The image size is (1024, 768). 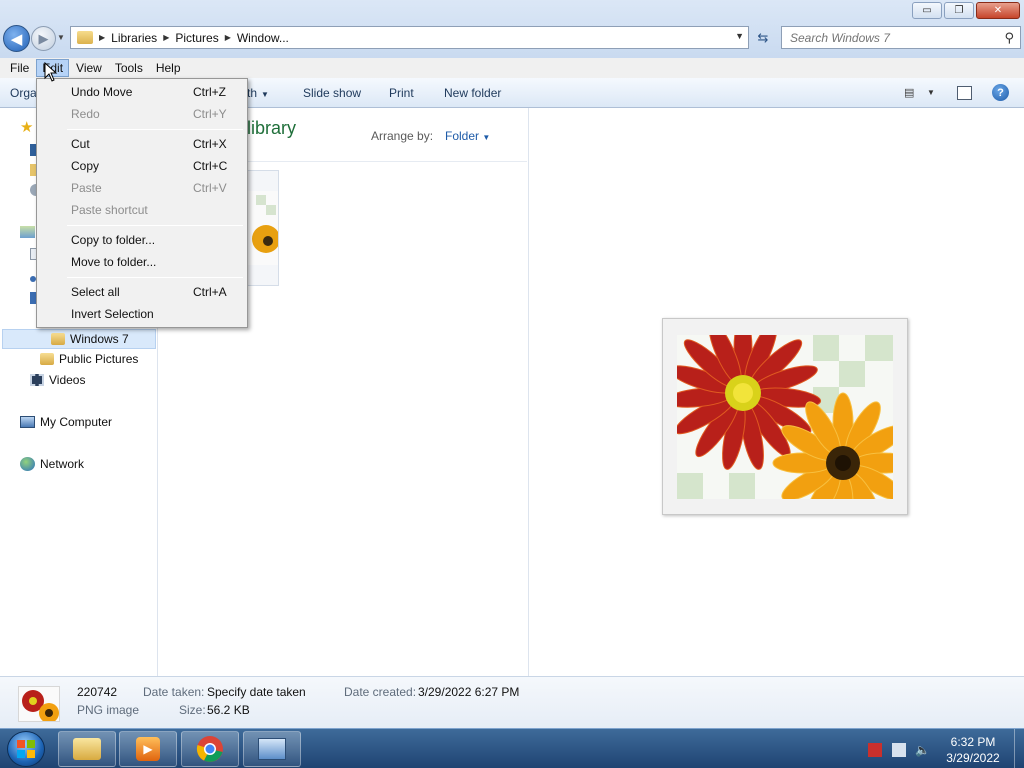 I want to click on help-icon: ?, so click(x=1000, y=92).